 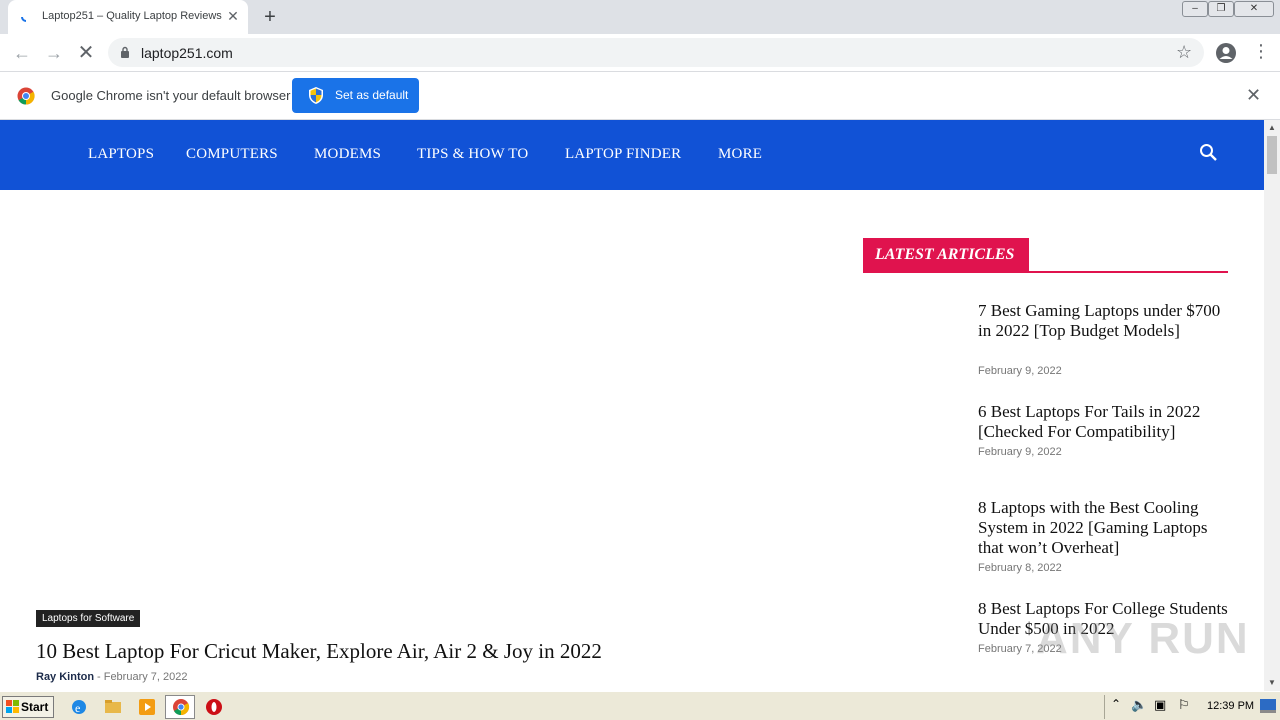 What do you see at coordinates (187, 53) in the screenshot?
I see `url-text: laptop251.com` at bounding box center [187, 53].